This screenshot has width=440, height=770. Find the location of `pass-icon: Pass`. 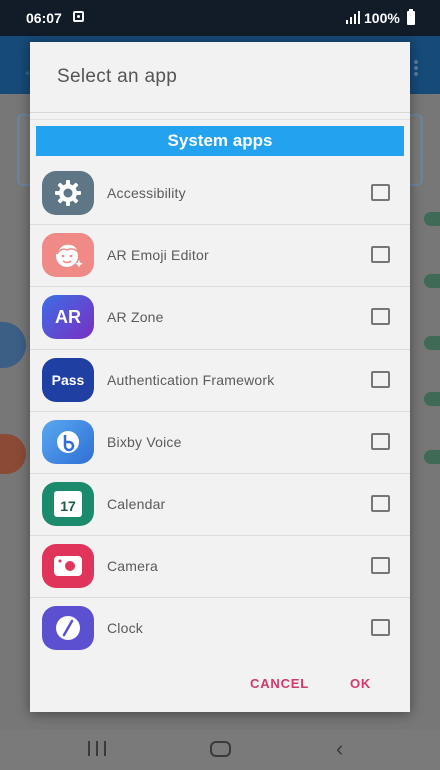

pass-icon: Pass is located at coordinates (68, 379).